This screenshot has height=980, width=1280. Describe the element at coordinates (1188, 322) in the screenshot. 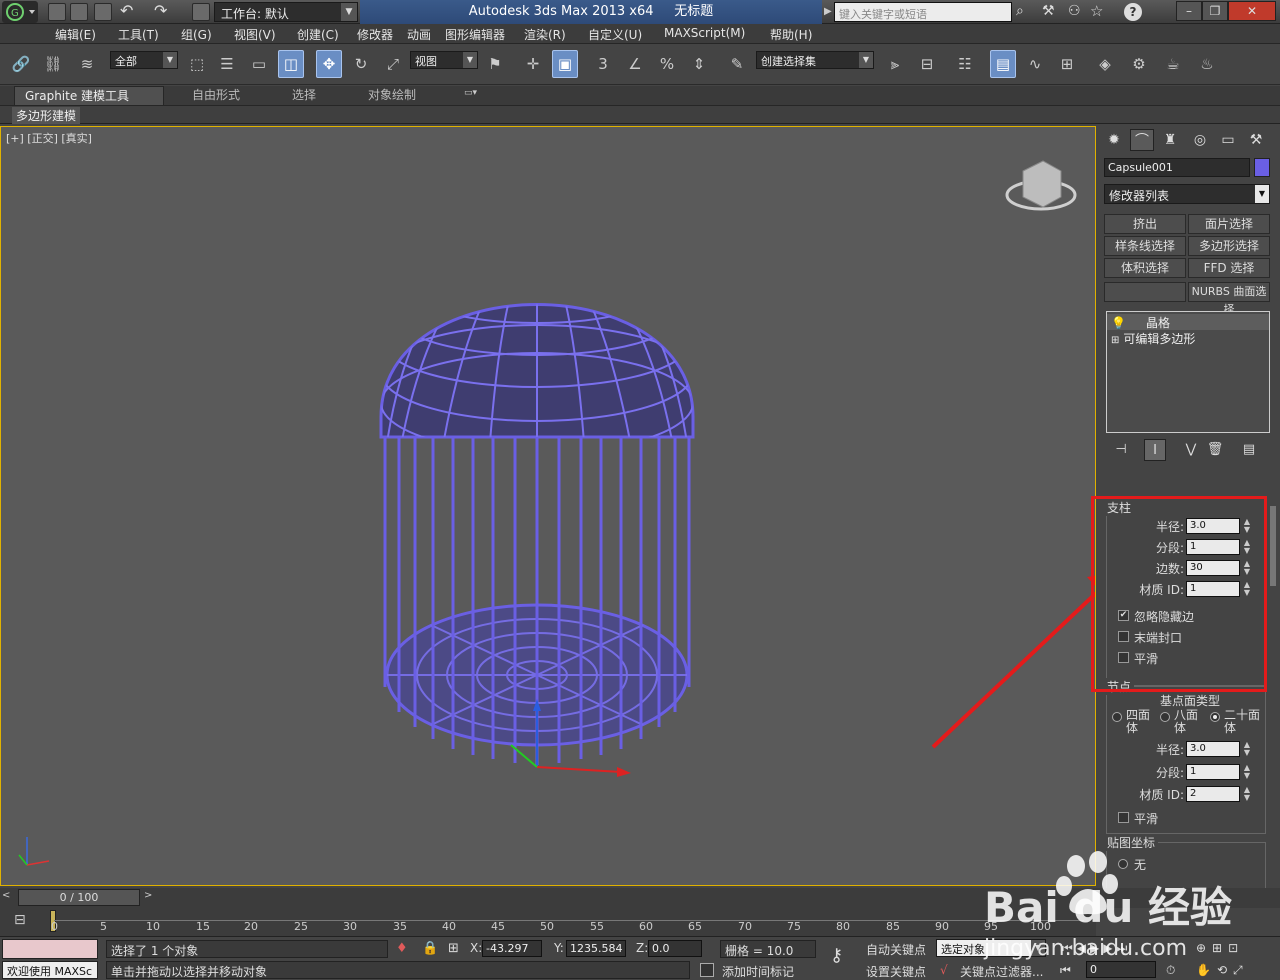

I see `stack-item-lattice: 💡 晶格` at that location.